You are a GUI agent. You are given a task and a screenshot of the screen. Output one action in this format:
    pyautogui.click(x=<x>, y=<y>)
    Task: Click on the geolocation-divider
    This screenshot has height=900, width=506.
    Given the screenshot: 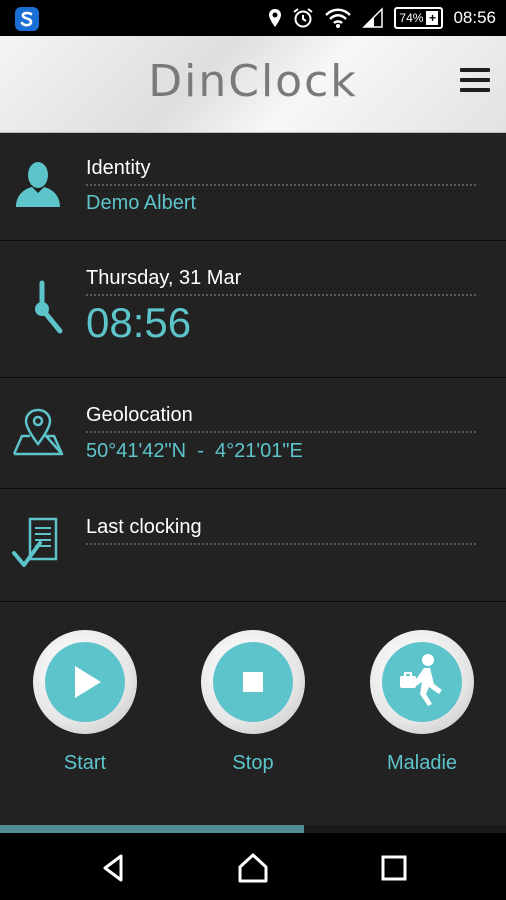 What is the action you would take?
    pyautogui.click(x=281, y=432)
    